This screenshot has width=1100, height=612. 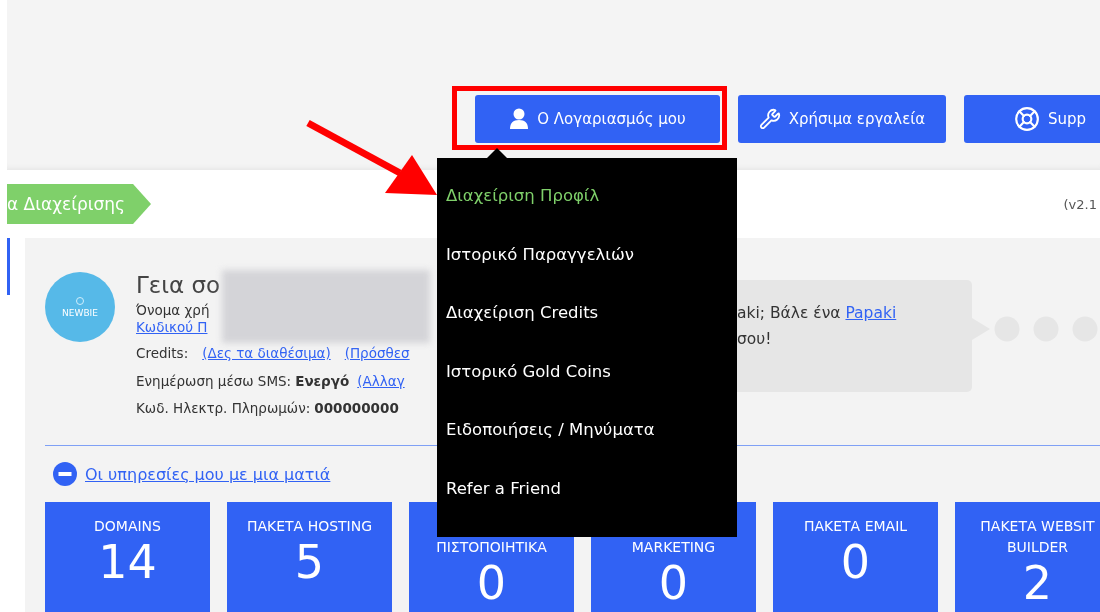 I want to click on tile-label: MARKETING, so click(x=673, y=547).